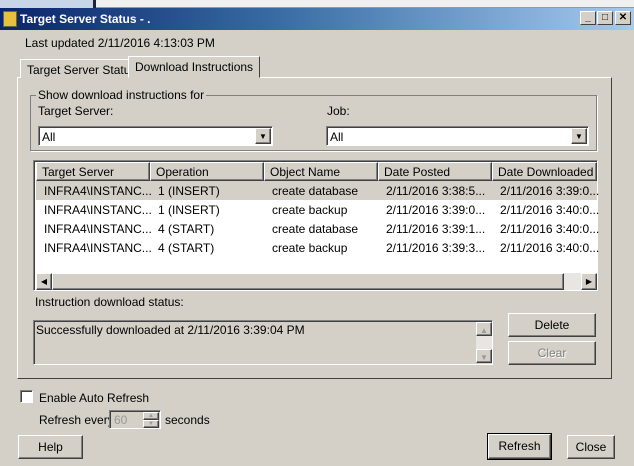 The image size is (634, 466). What do you see at coordinates (317, 19) in the screenshot?
I see `title-bar: Target Server Status - . _ □ ✕` at bounding box center [317, 19].